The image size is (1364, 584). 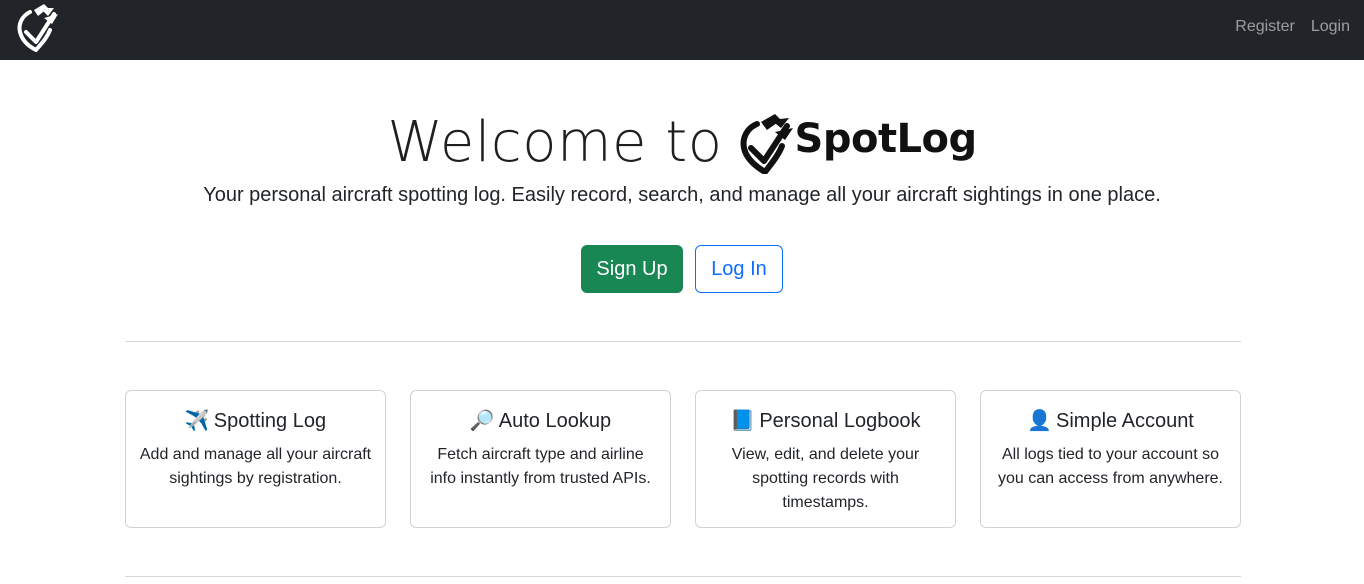 I want to click on spotlog-logo-icon, so click(x=38, y=27).